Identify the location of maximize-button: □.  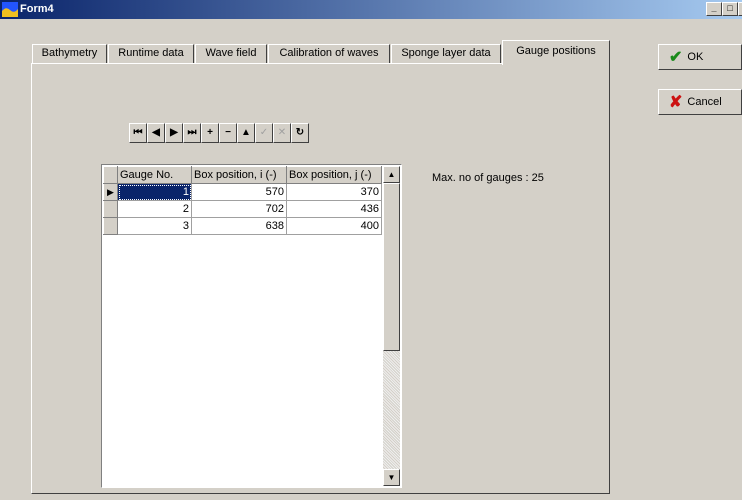
(730, 9).